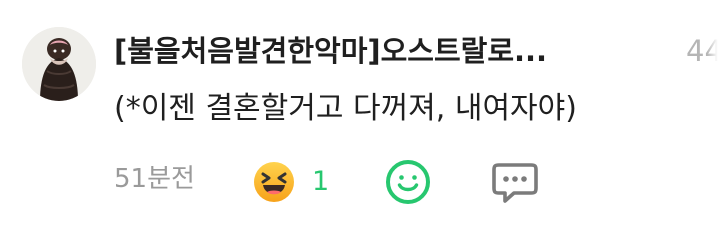 Image resolution: width=719 pixels, height=240 pixels. I want to click on smiley-outline-icon, so click(408, 182).